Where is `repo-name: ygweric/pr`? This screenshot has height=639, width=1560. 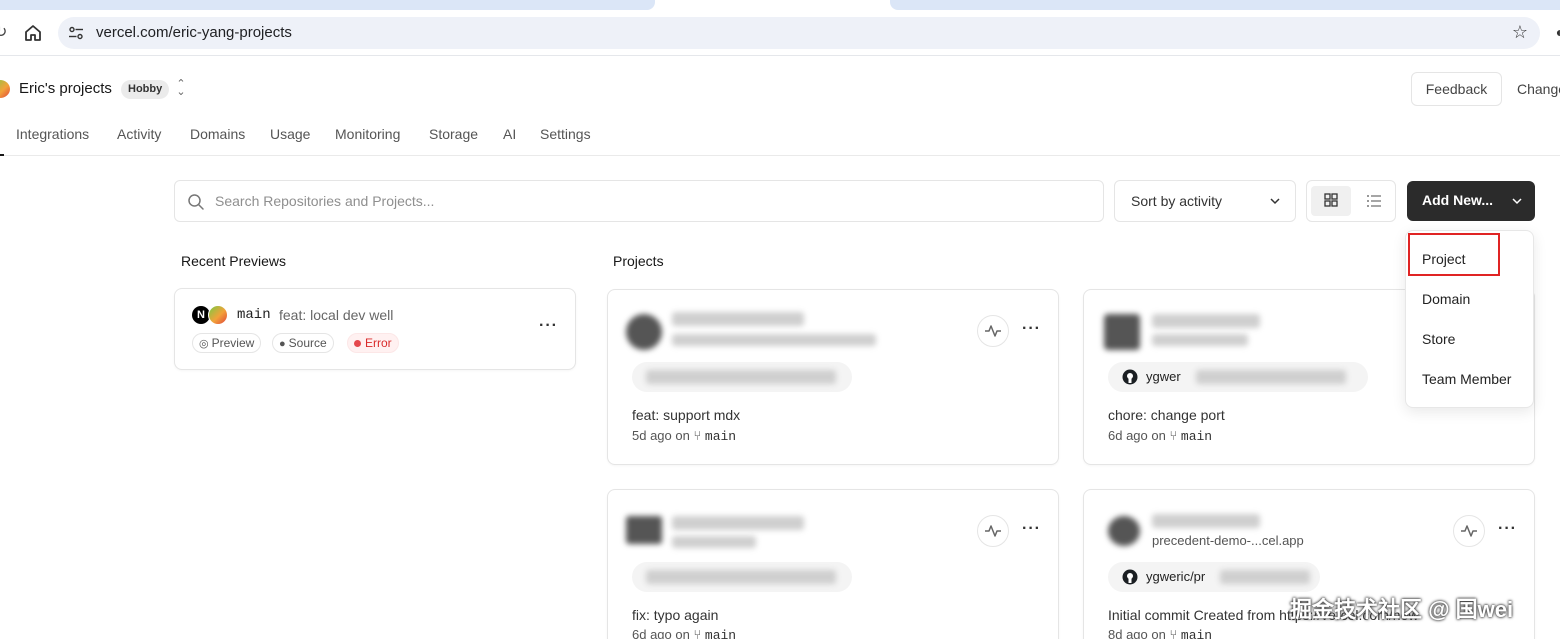
repo-name: ygweric/pr is located at coordinates (1176, 576).